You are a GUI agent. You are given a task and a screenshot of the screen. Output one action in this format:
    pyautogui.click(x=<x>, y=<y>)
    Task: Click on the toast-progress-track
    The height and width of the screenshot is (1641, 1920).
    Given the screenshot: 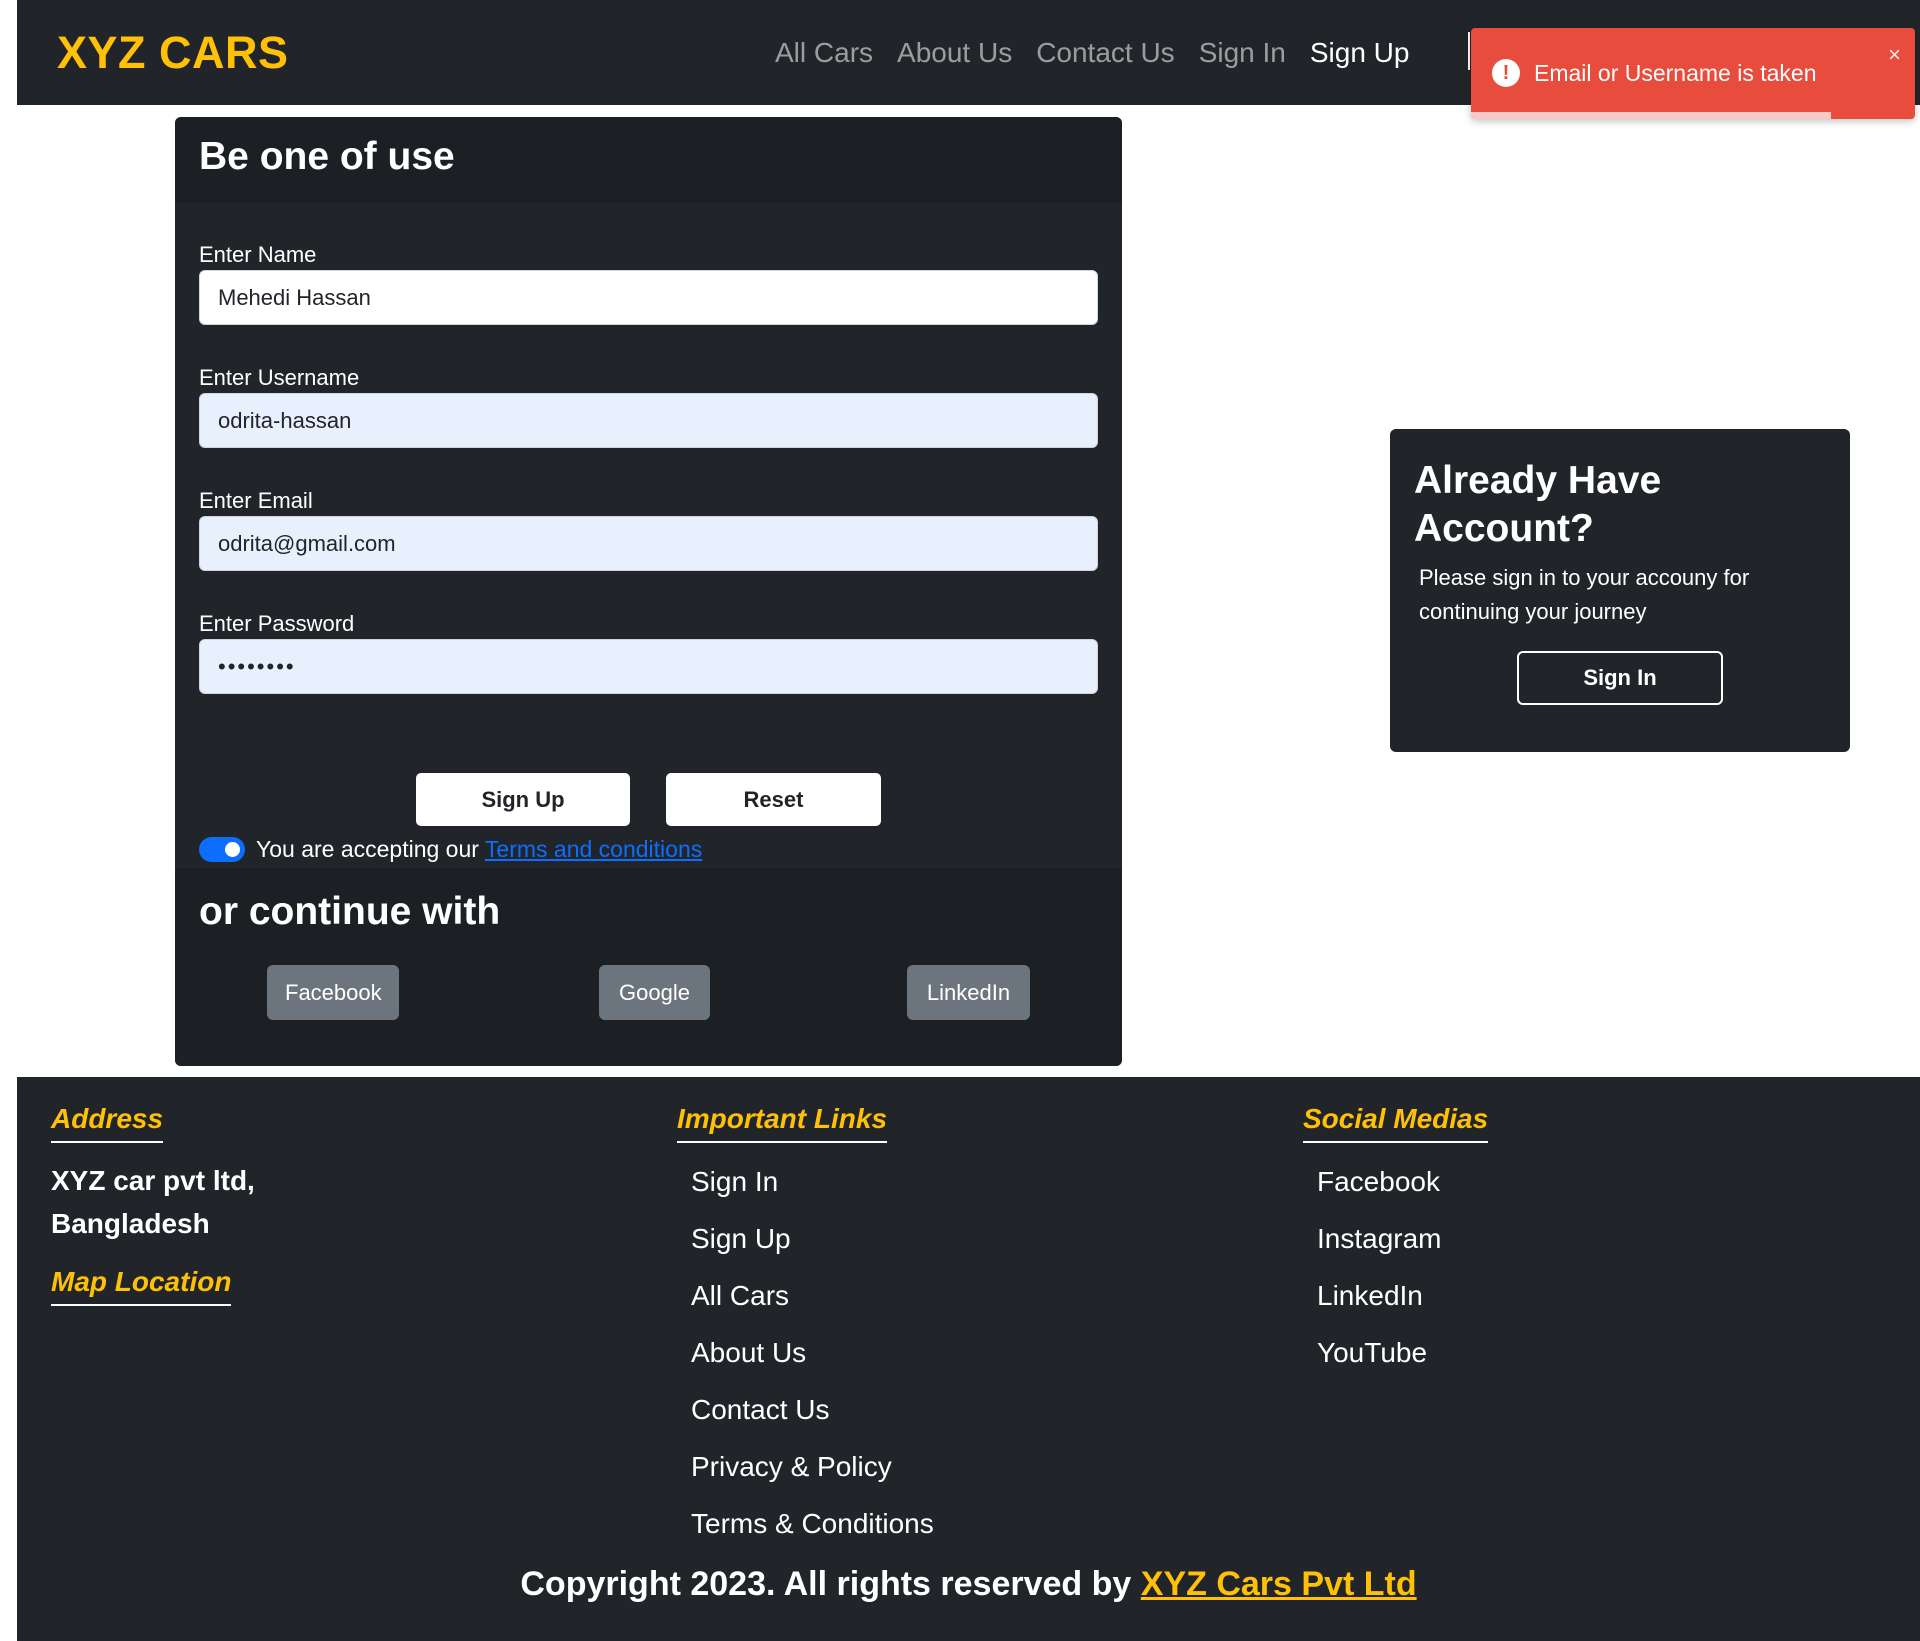 What is the action you would take?
    pyautogui.click(x=1693, y=115)
    